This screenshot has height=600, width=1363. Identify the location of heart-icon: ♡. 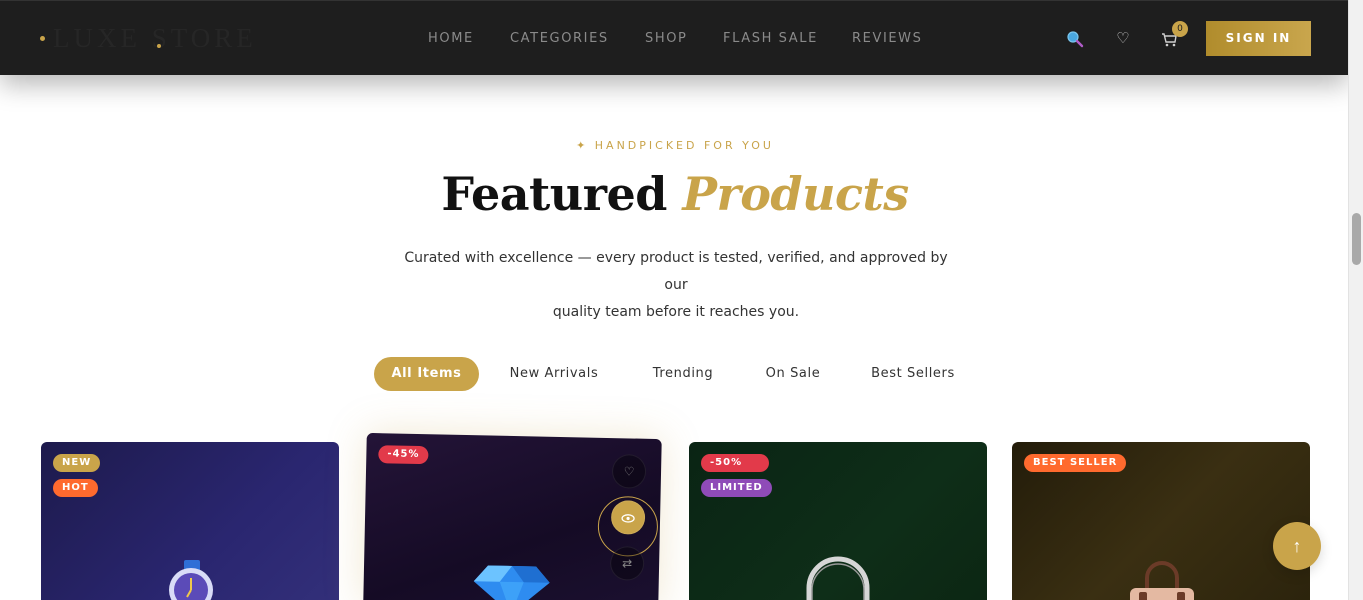
(1123, 39).